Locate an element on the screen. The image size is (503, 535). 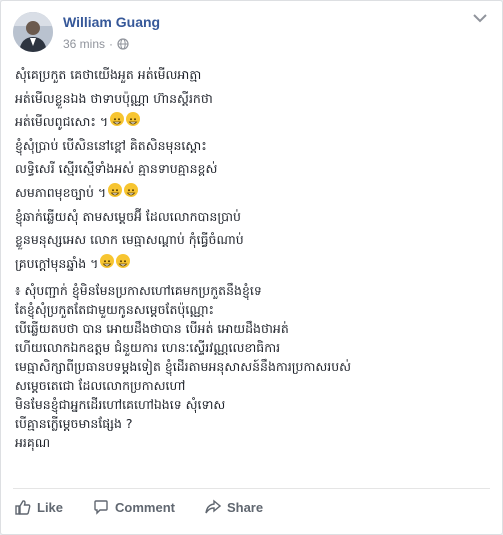
post-line-text: អត់មើលខ្លួនឯង ថាទាបប៉ុណ្ណា ហ៊ានស្ដីរកថា is located at coordinates (114, 98).